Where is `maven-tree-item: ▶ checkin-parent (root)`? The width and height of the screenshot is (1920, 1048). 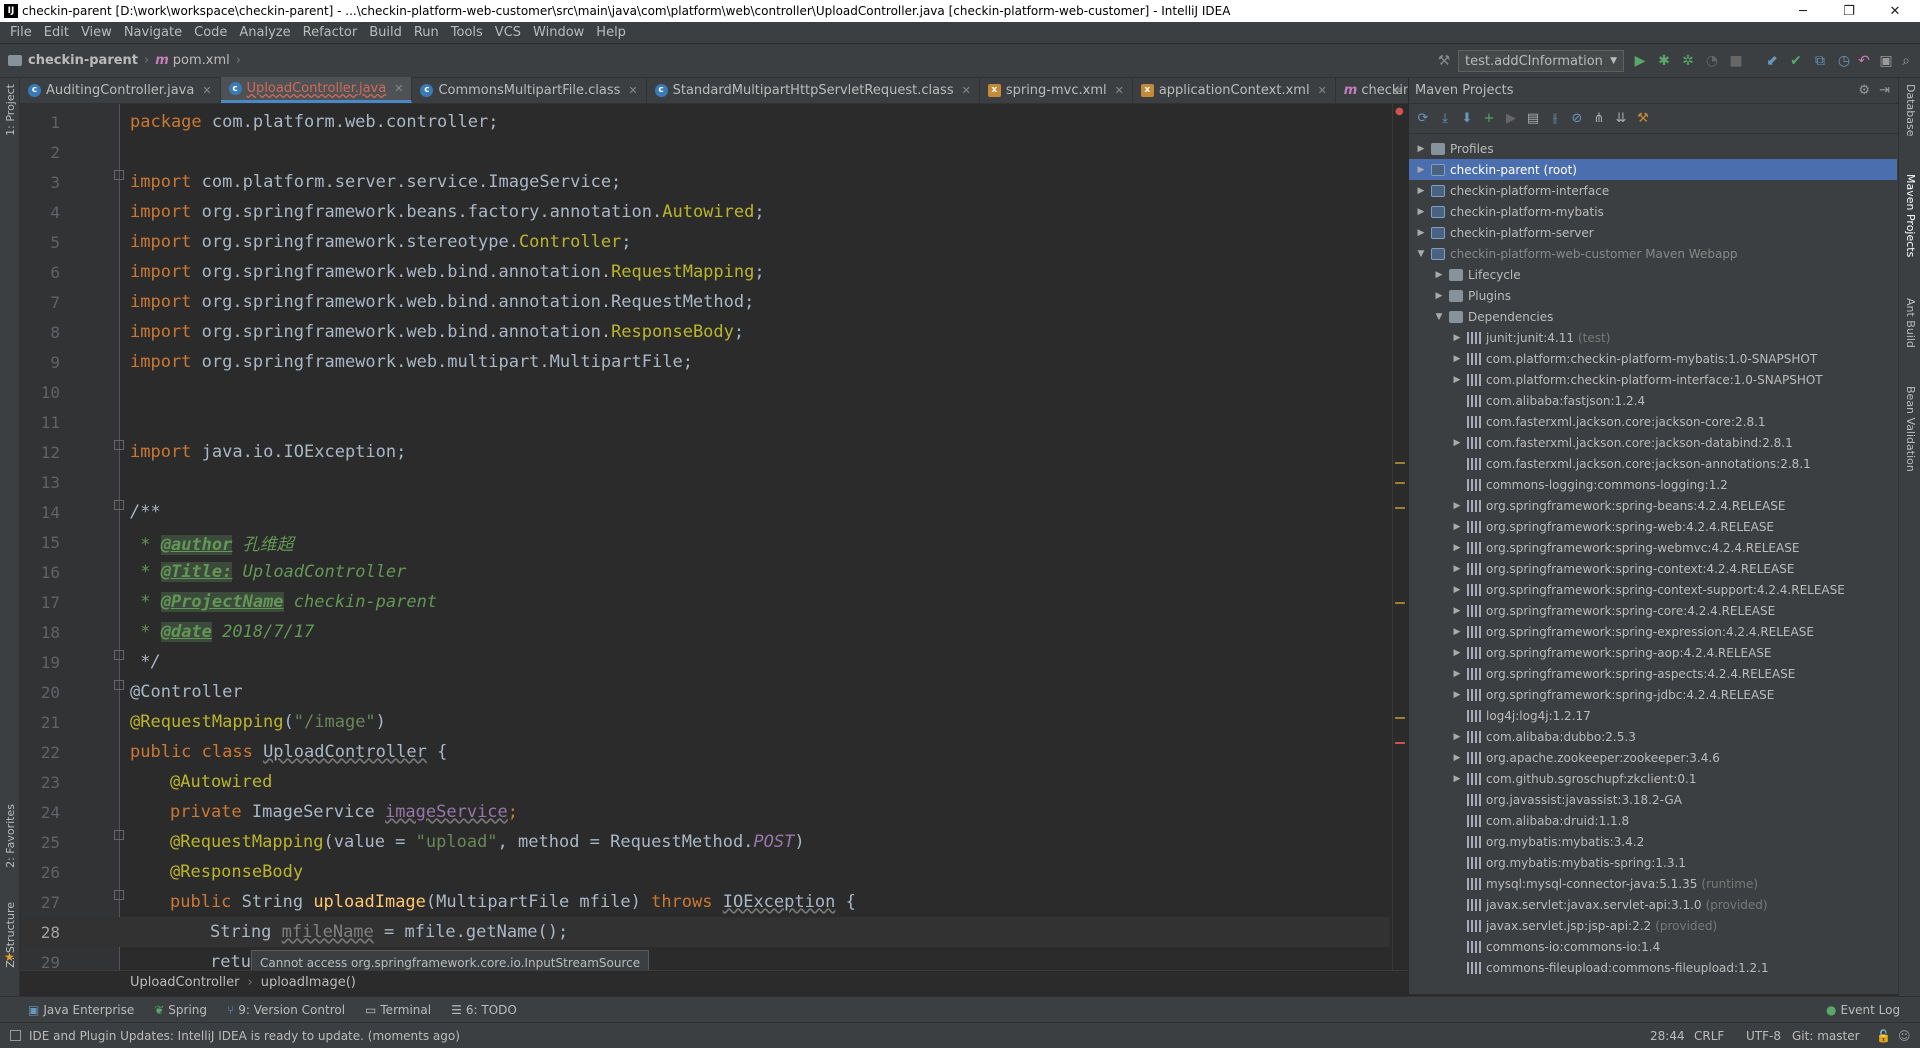
maven-tree-item: ▶ checkin-parent (root) is located at coordinates (1653, 169).